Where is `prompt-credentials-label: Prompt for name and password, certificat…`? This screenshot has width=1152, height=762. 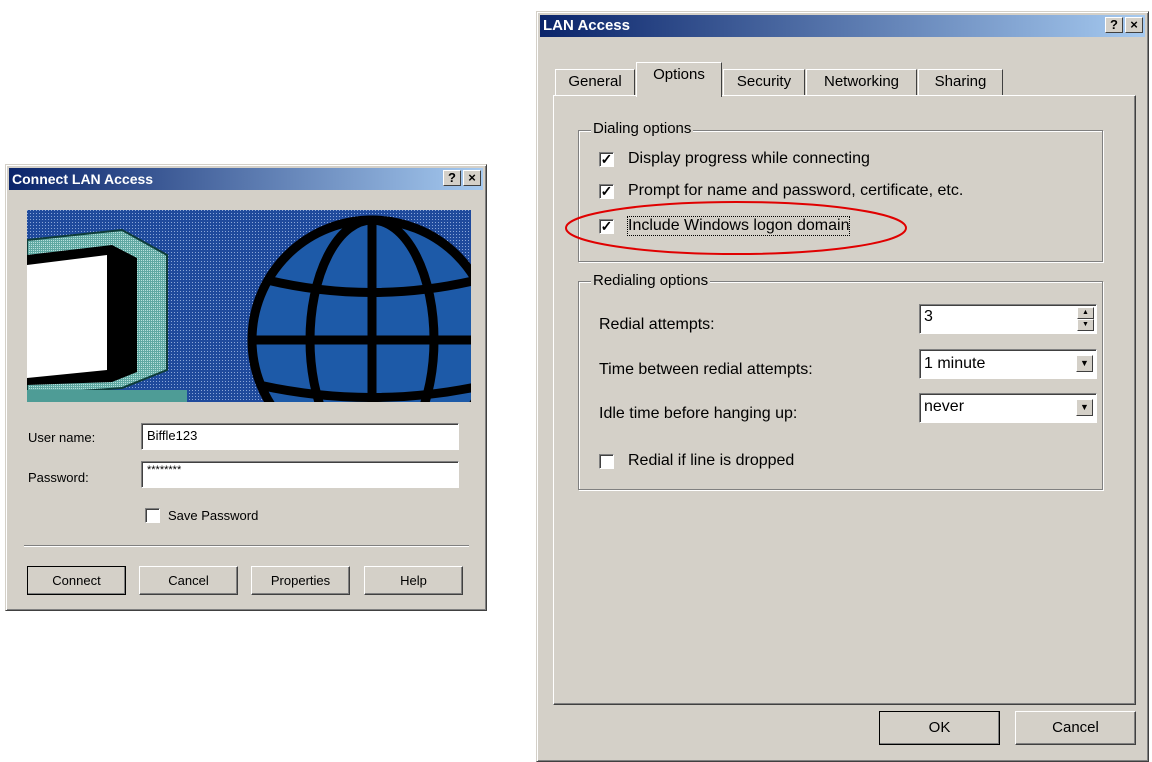 prompt-credentials-label: Prompt for name and password, certificat… is located at coordinates (795, 191).